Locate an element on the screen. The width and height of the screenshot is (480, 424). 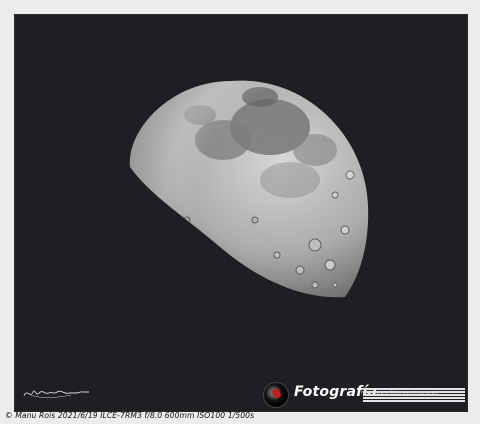
watermark-url: http://www.flickr.com/manurois is located at coordinates (400, 393).